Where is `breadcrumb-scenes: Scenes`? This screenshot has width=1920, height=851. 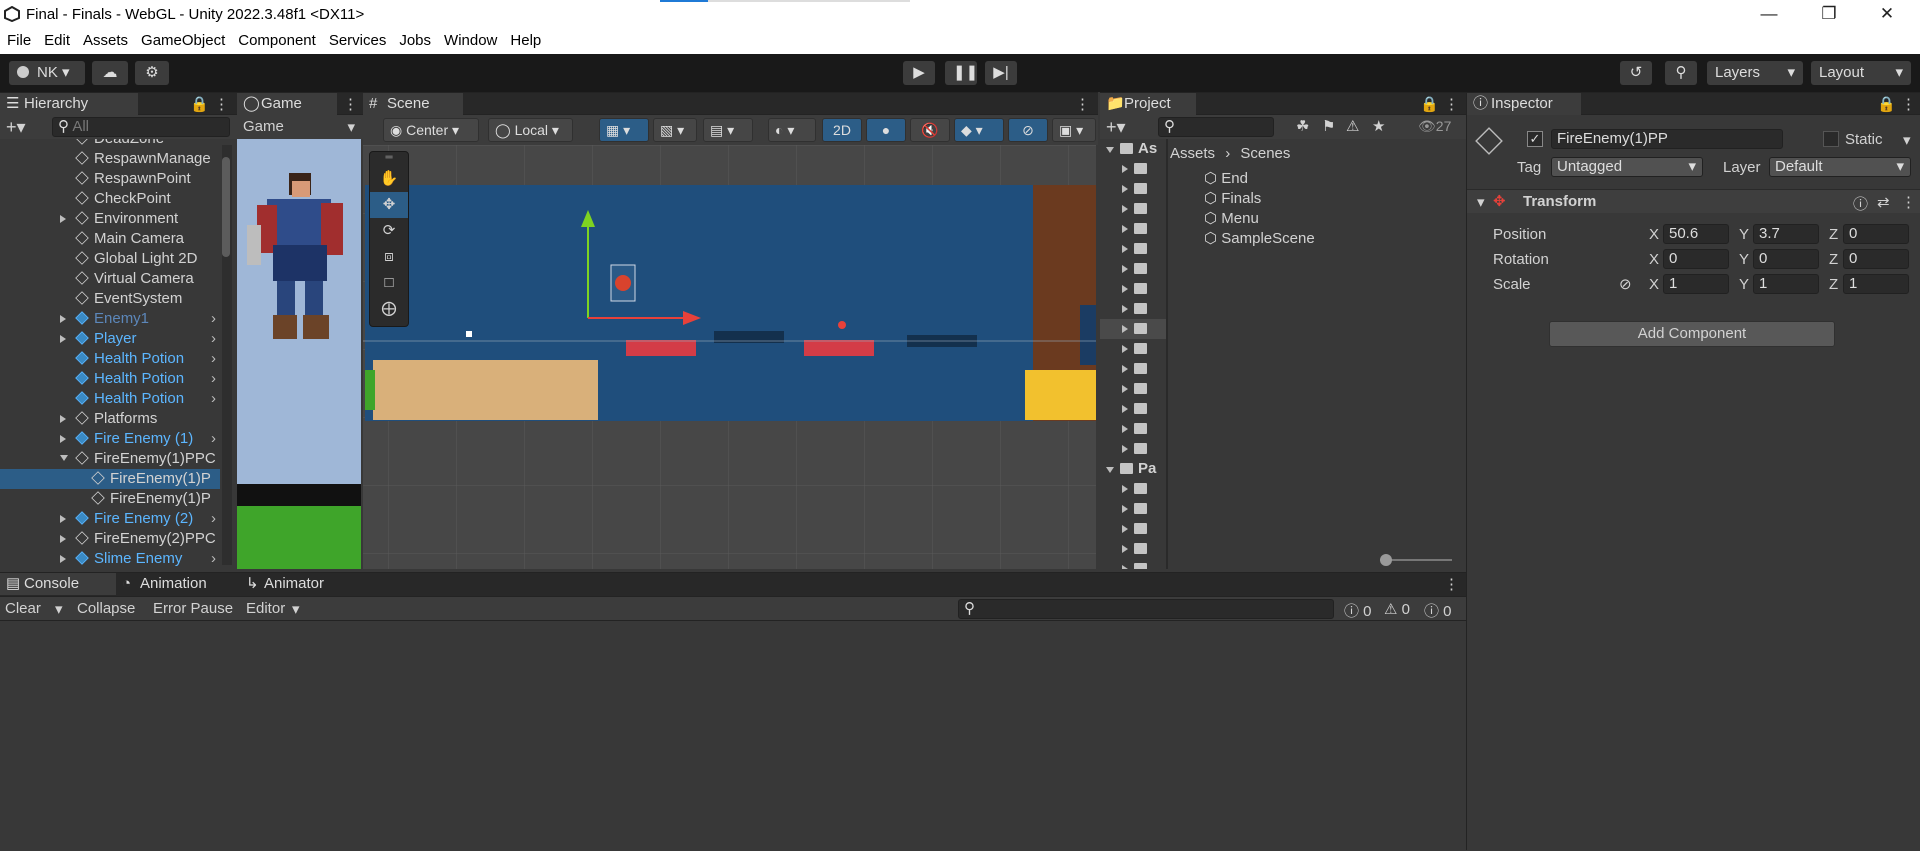
breadcrumb-scenes: Scenes is located at coordinates (1265, 153).